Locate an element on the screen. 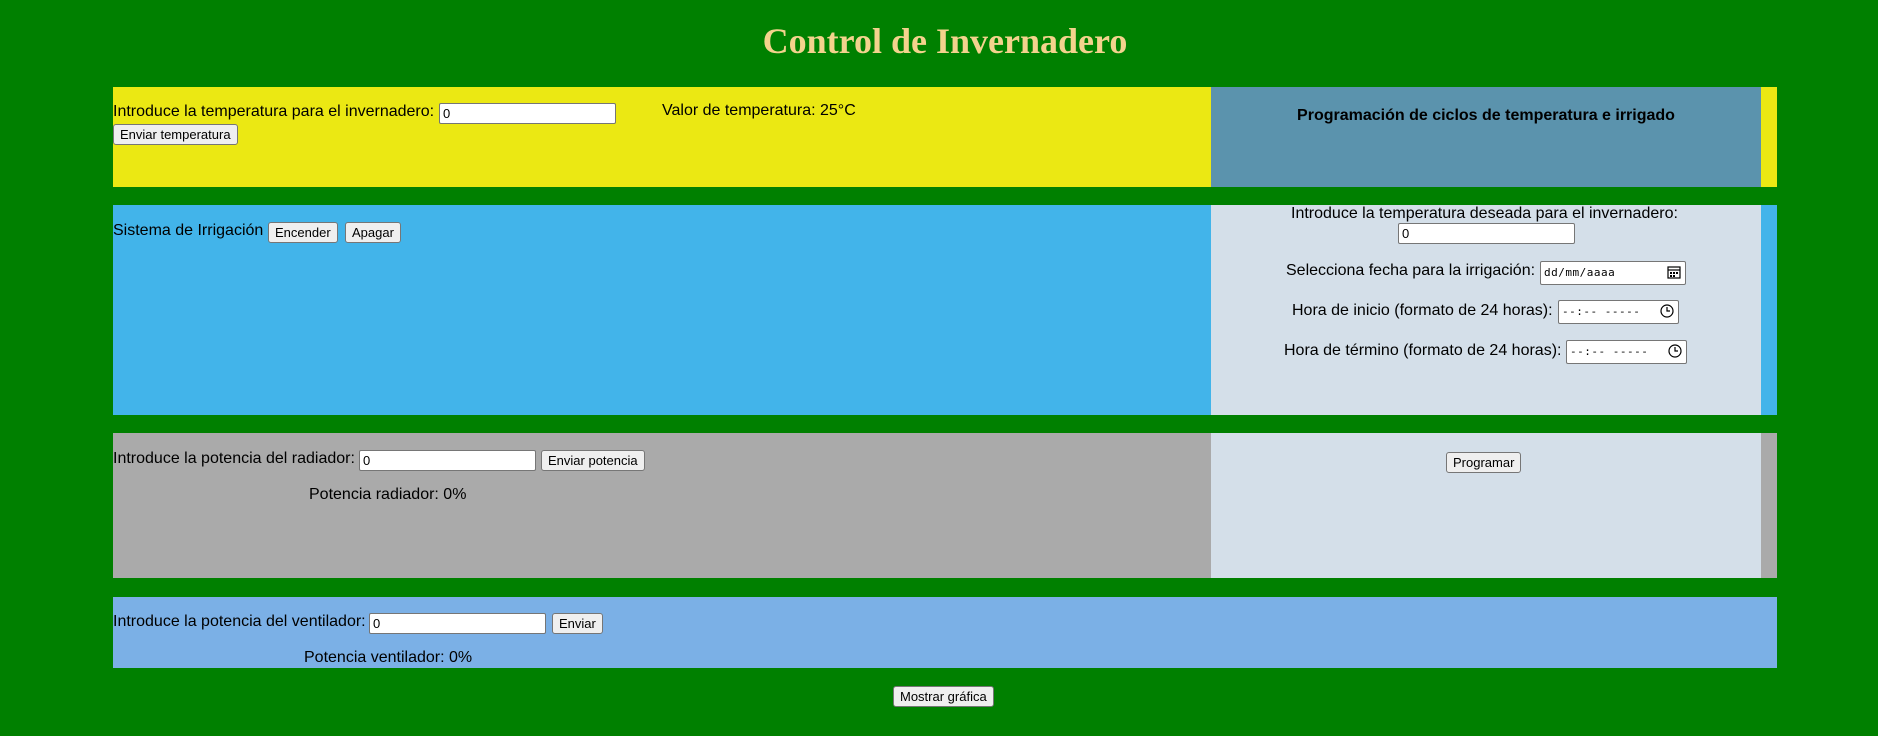 This screenshot has height=736, width=1878. end-time-placeholder: --:-- ----- is located at coordinates (1609, 351).